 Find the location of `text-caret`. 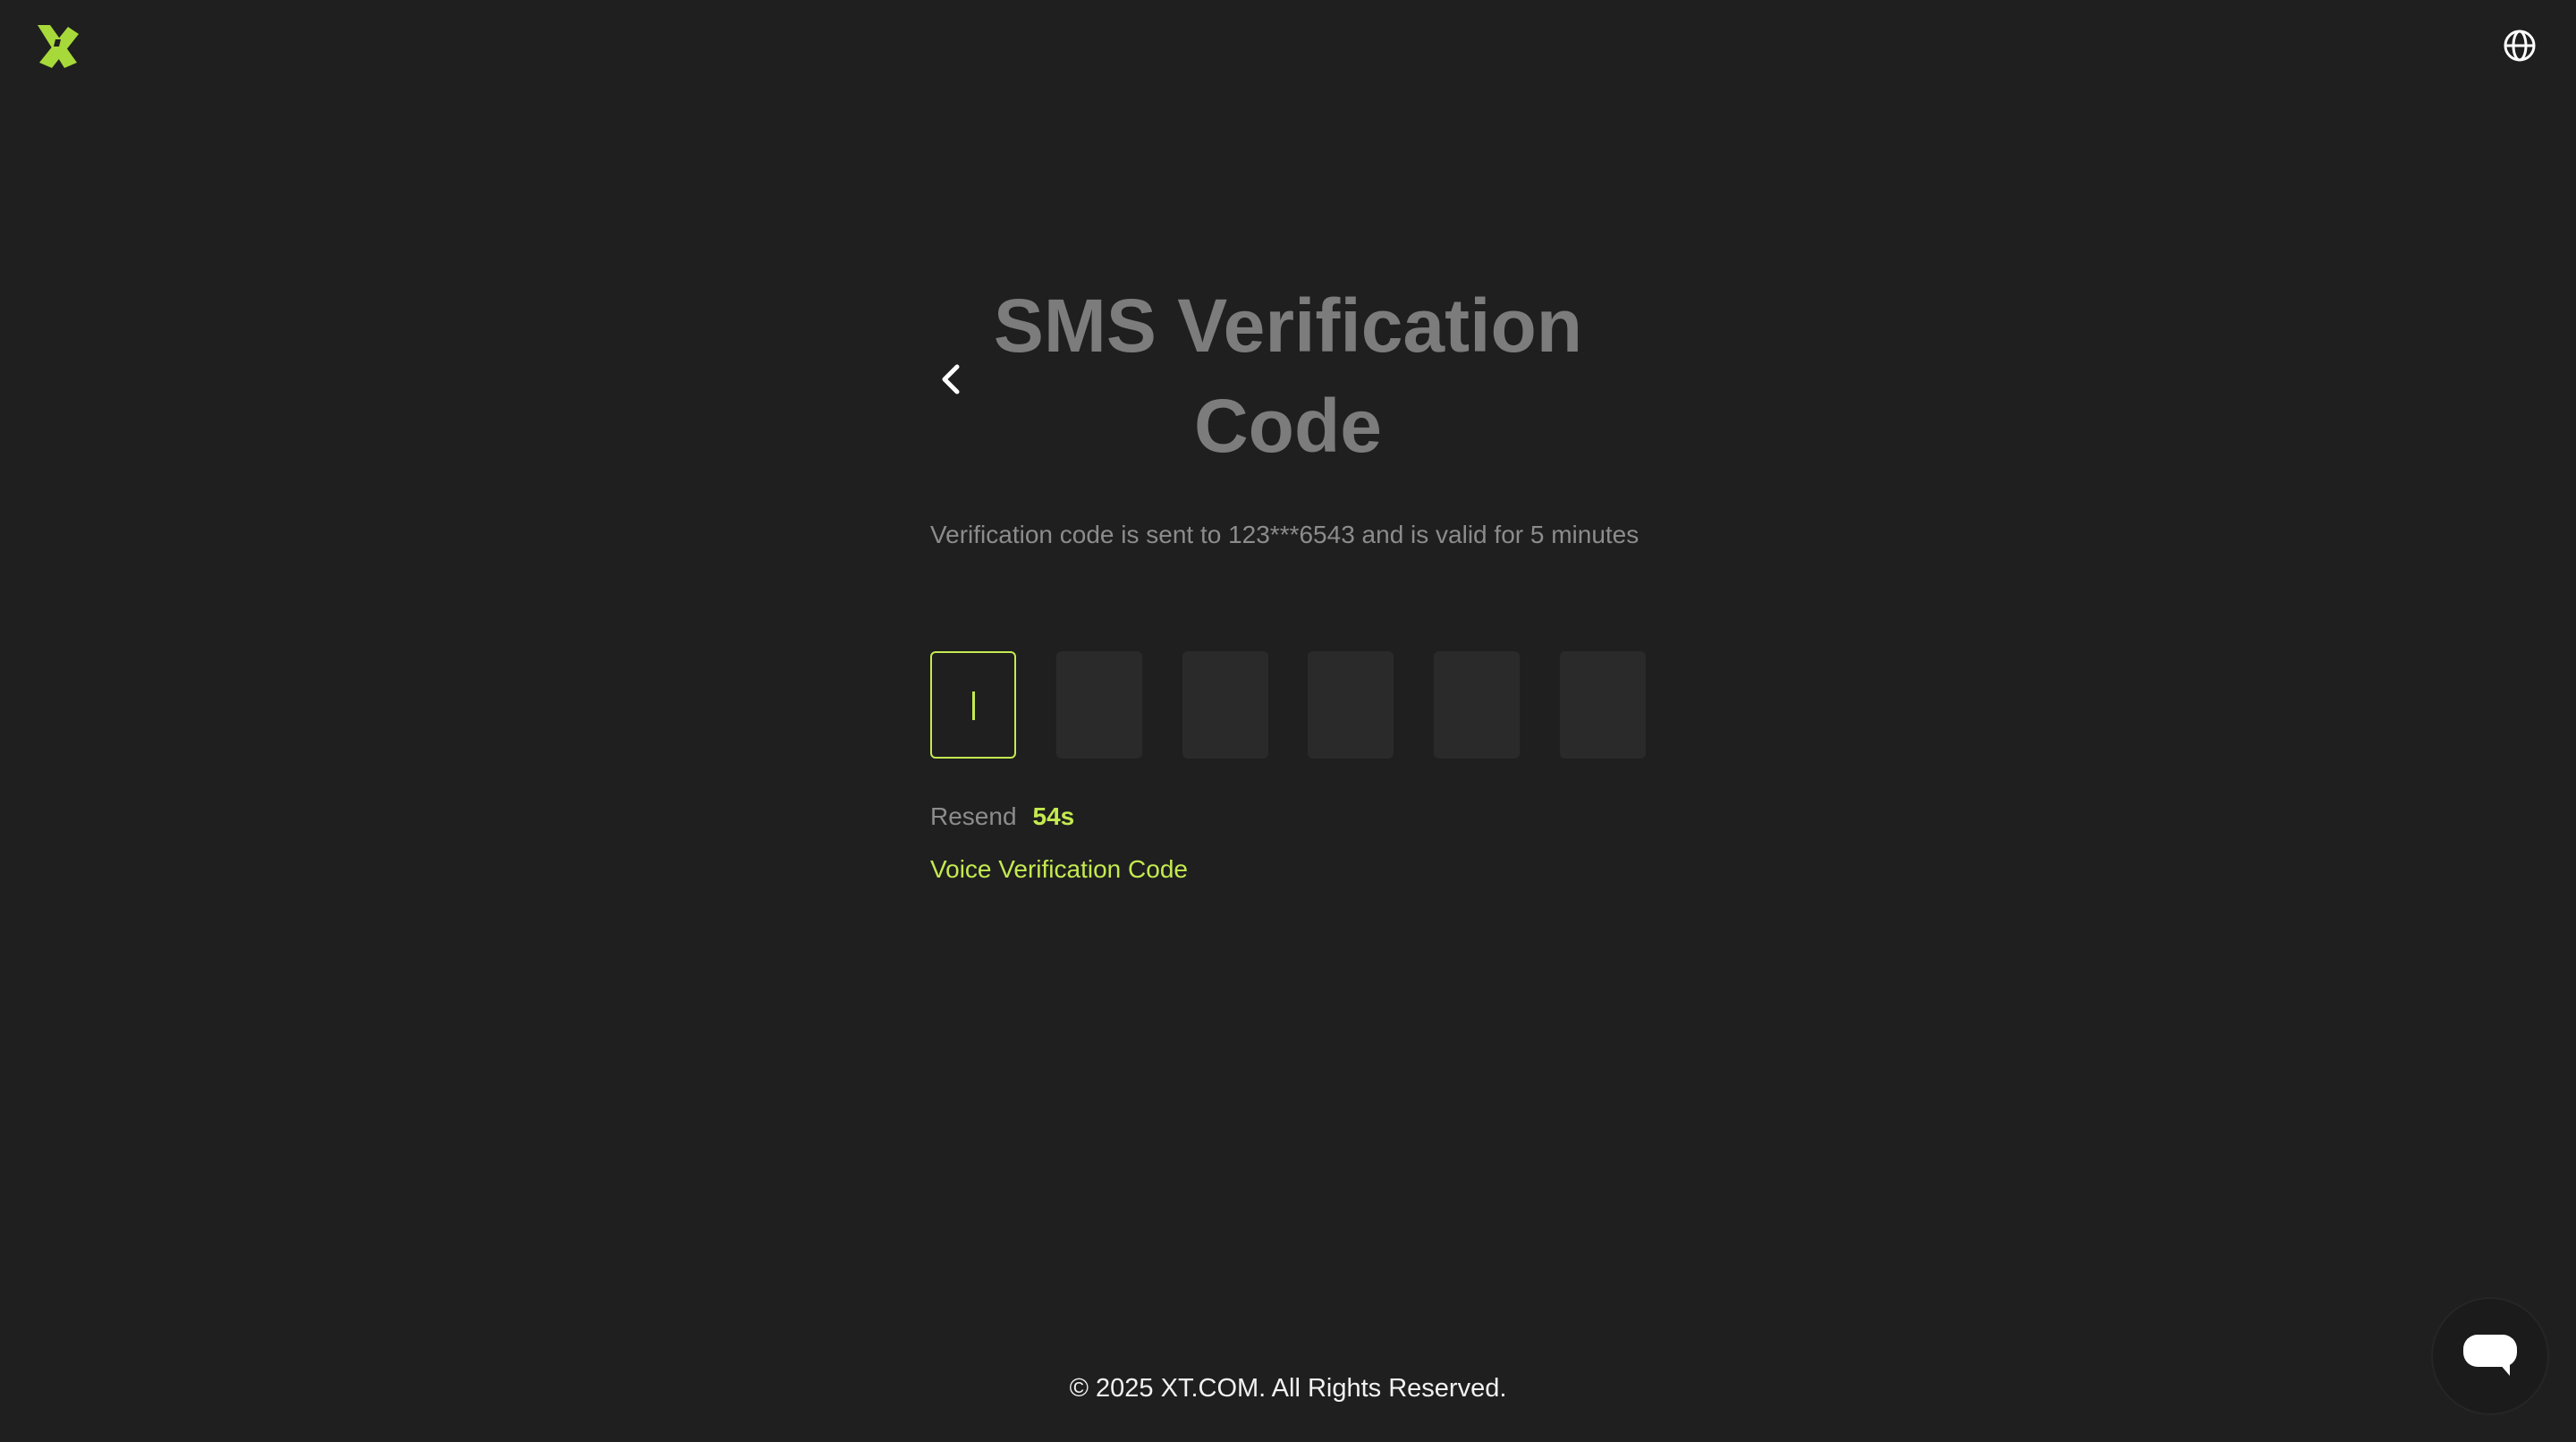

text-caret is located at coordinates (973, 705).